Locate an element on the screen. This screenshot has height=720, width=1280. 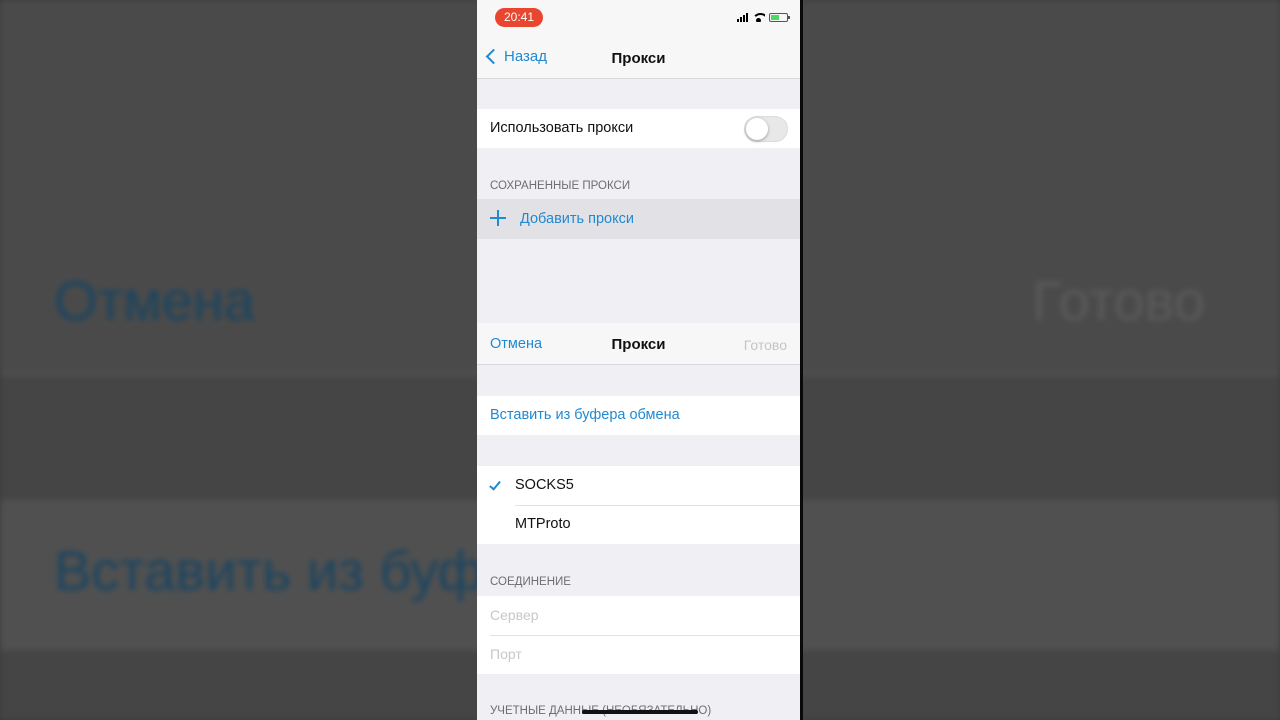
status-icons is located at coordinates (763, 17).